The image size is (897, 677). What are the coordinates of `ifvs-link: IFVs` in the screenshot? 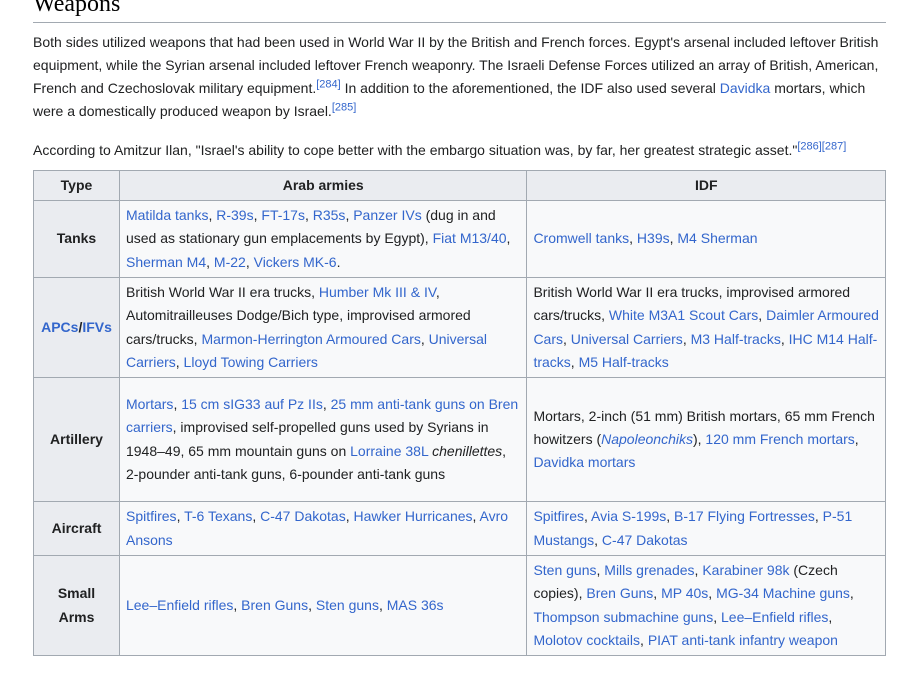 It's located at (97, 327).